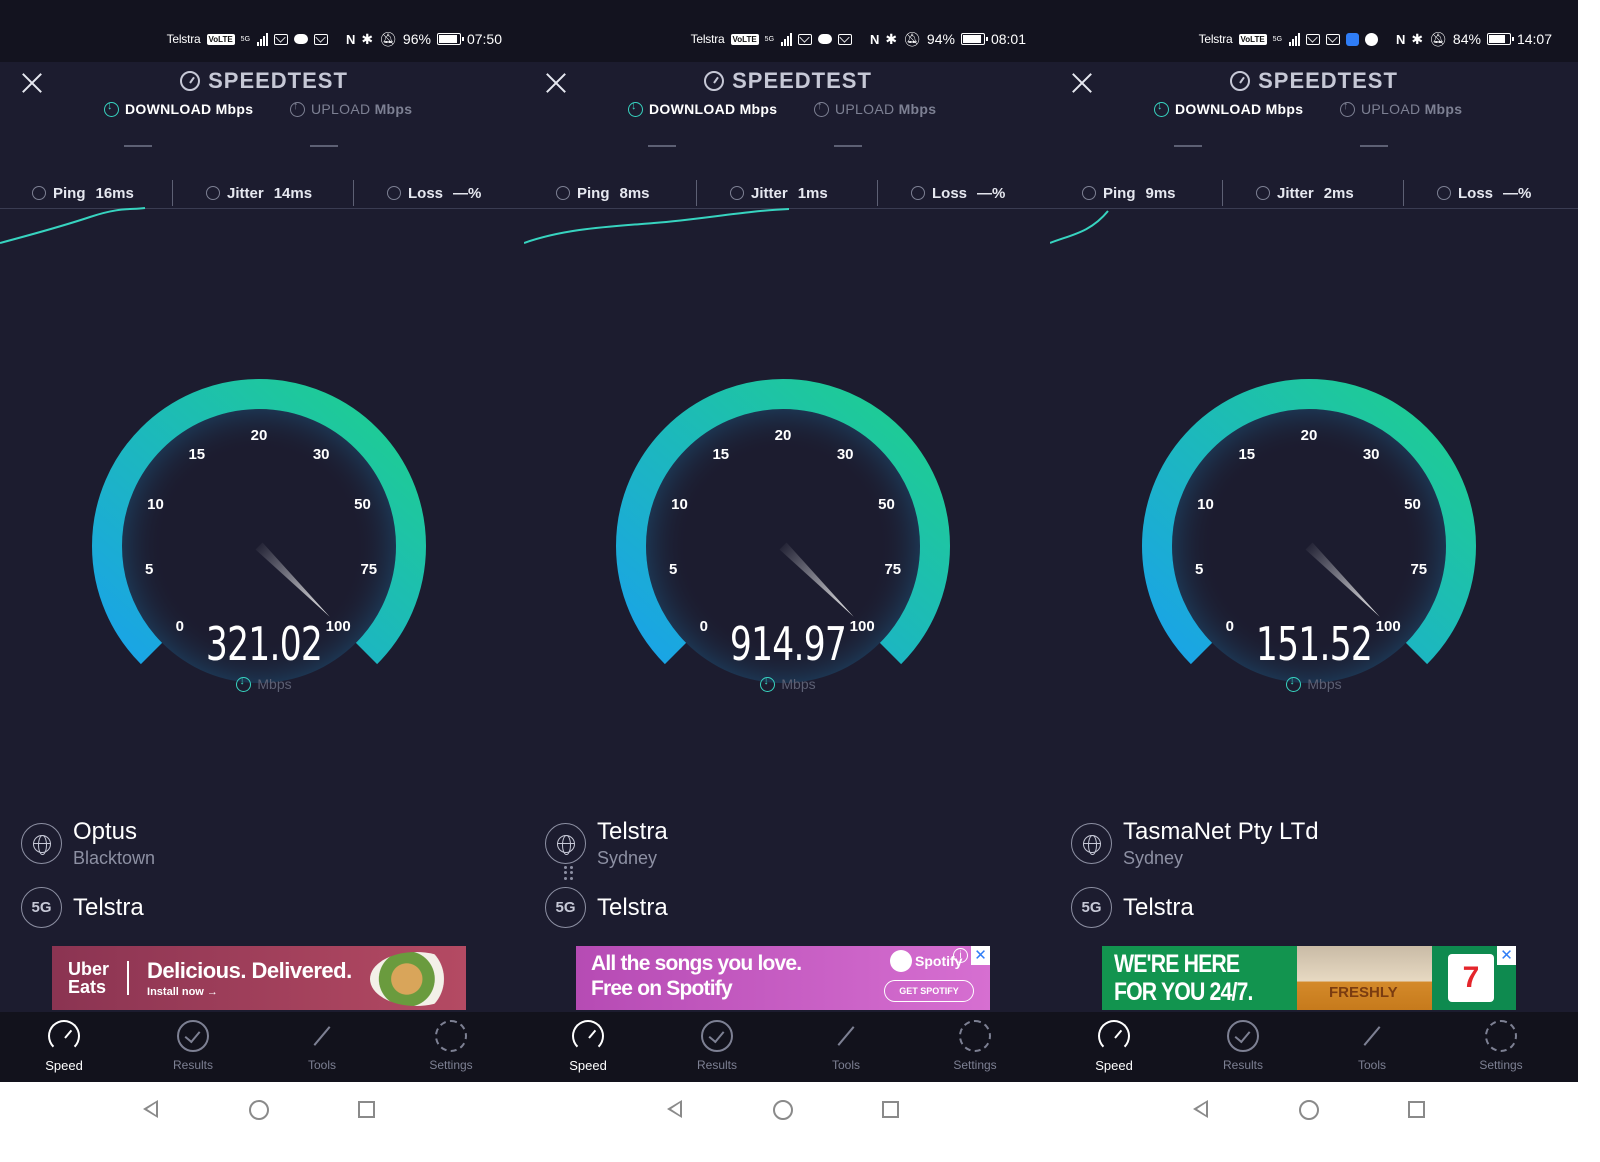 The image size is (1600, 1162). Describe the element at coordinates (812, 193) in the screenshot. I see `jitter-value: 1ms` at that location.